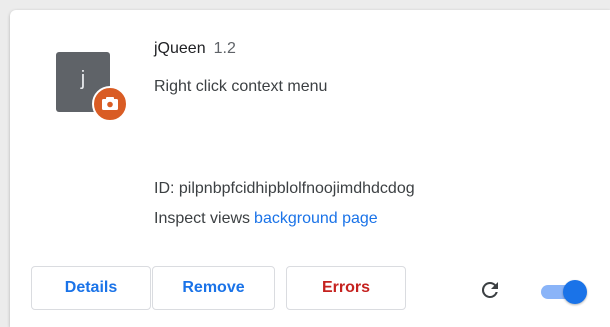 The width and height of the screenshot is (610, 327). I want to click on extension-version: 1.2, so click(224, 48).